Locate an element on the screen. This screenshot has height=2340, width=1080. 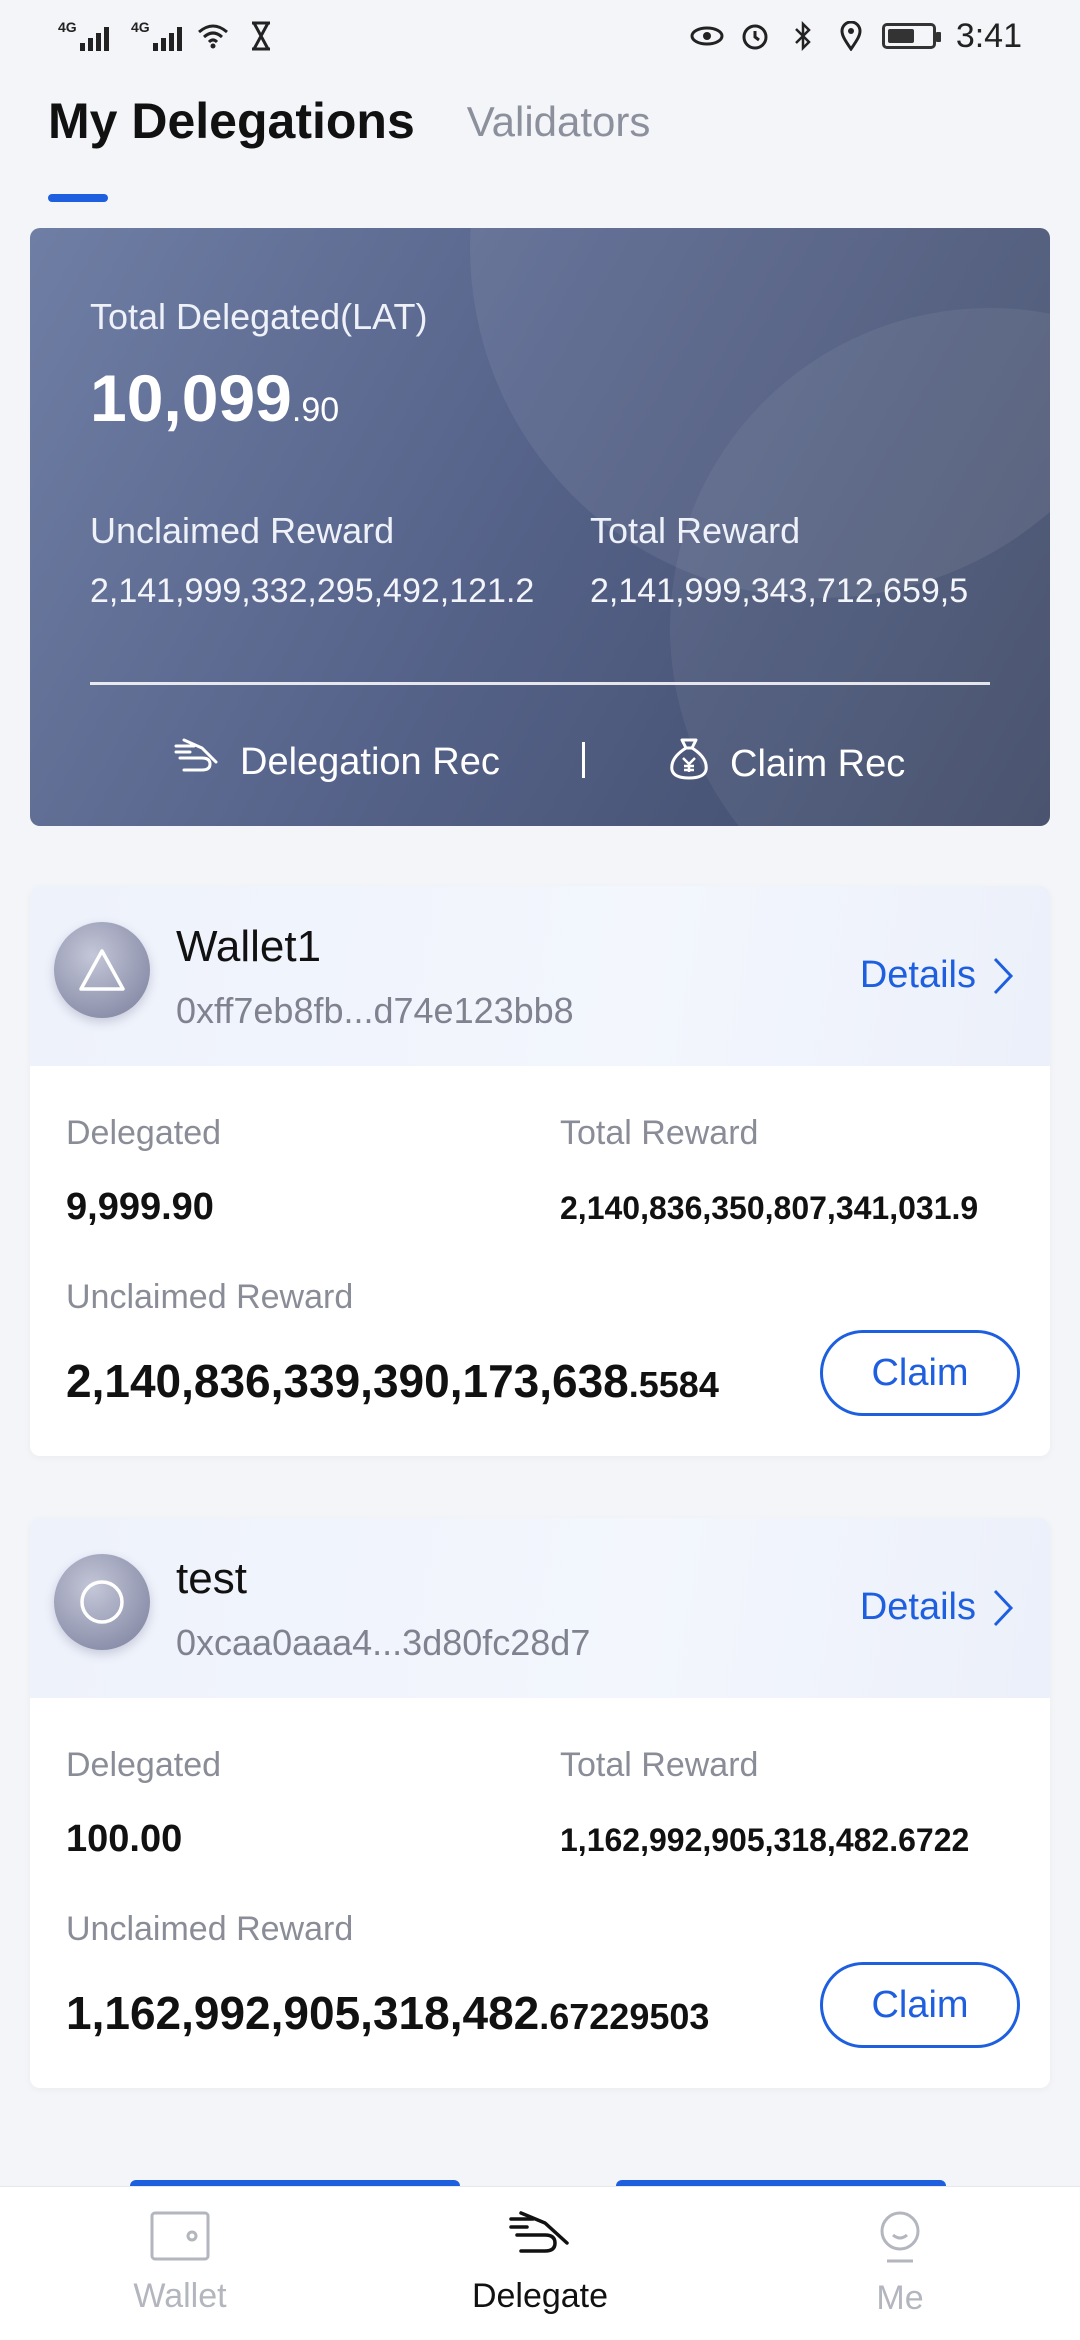
triangle-icon is located at coordinates (102, 970).